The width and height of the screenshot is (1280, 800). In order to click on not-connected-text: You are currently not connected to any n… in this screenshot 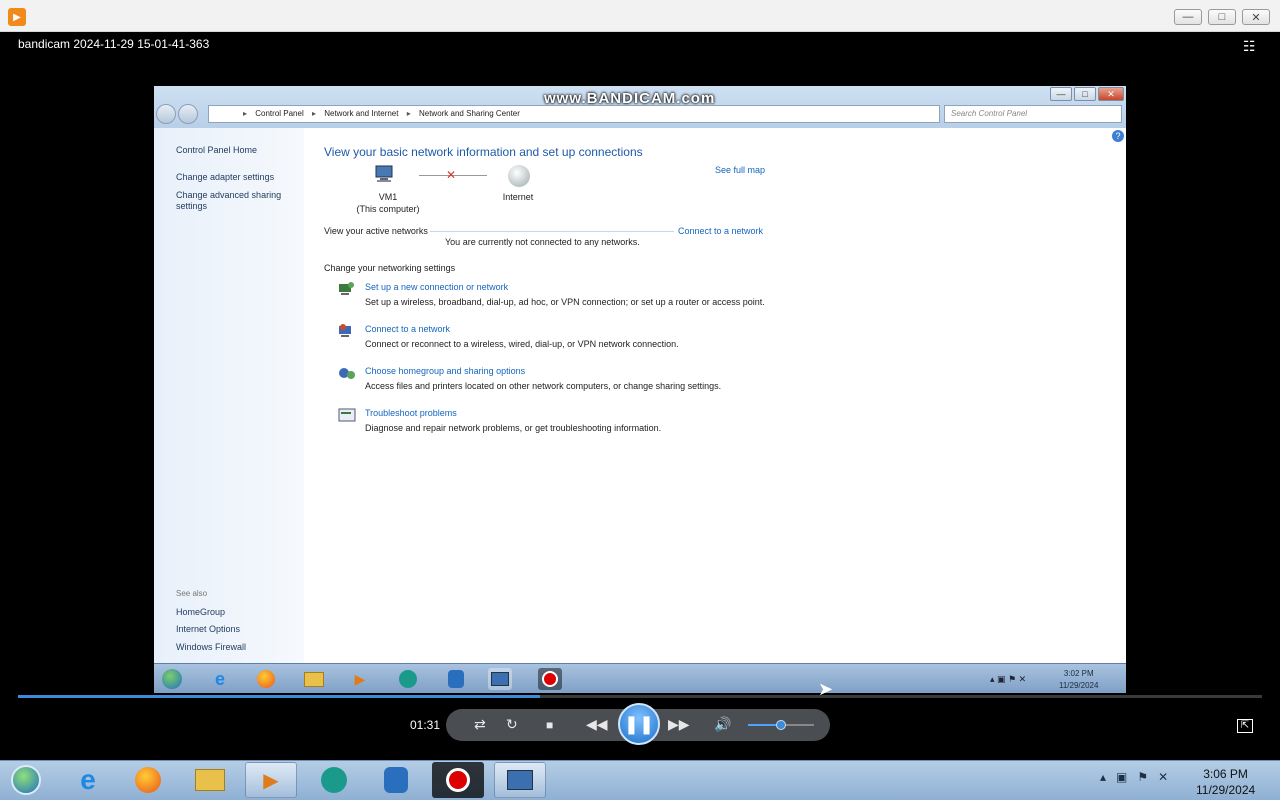, I will do `click(542, 242)`.